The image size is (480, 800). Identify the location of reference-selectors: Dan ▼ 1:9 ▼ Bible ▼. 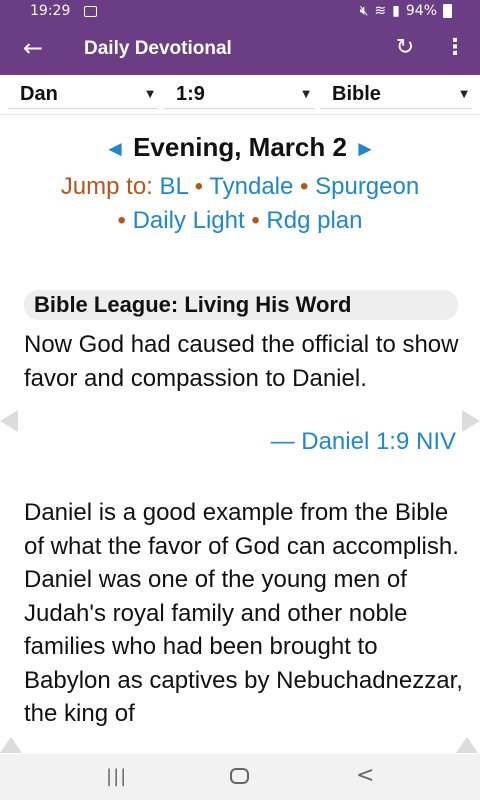
(240, 95).